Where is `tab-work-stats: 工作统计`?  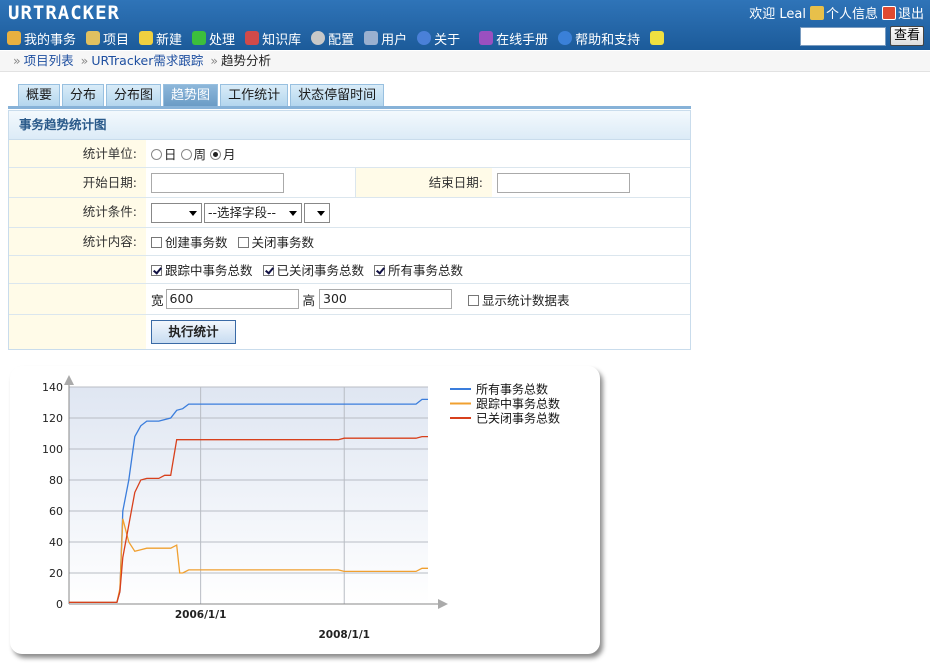
tab-work-stats: 工作统计 is located at coordinates (254, 95).